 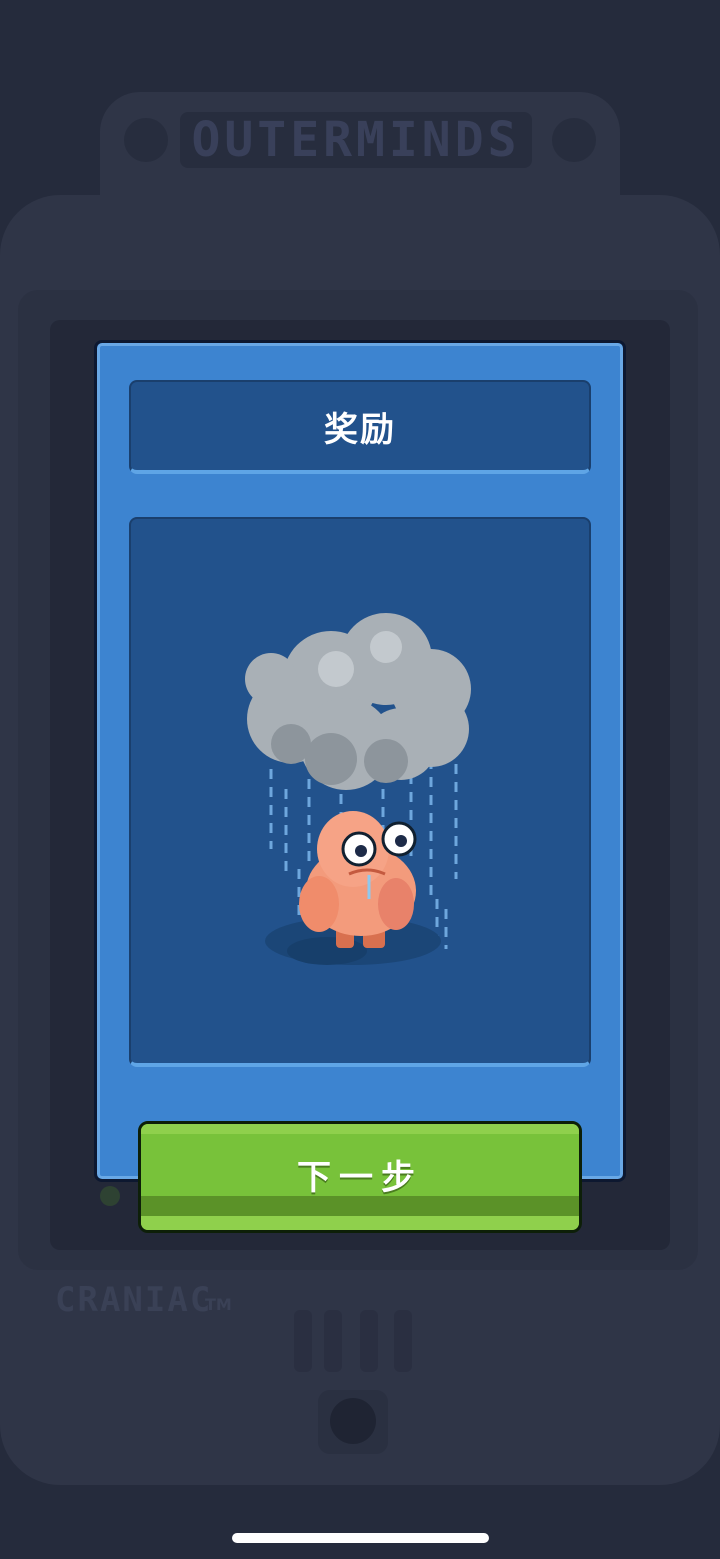 What do you see at coordinates (134, 1300) in the screenshot?
I see `device-model-label: CRANIAC` at bounding box center [134, 1300].